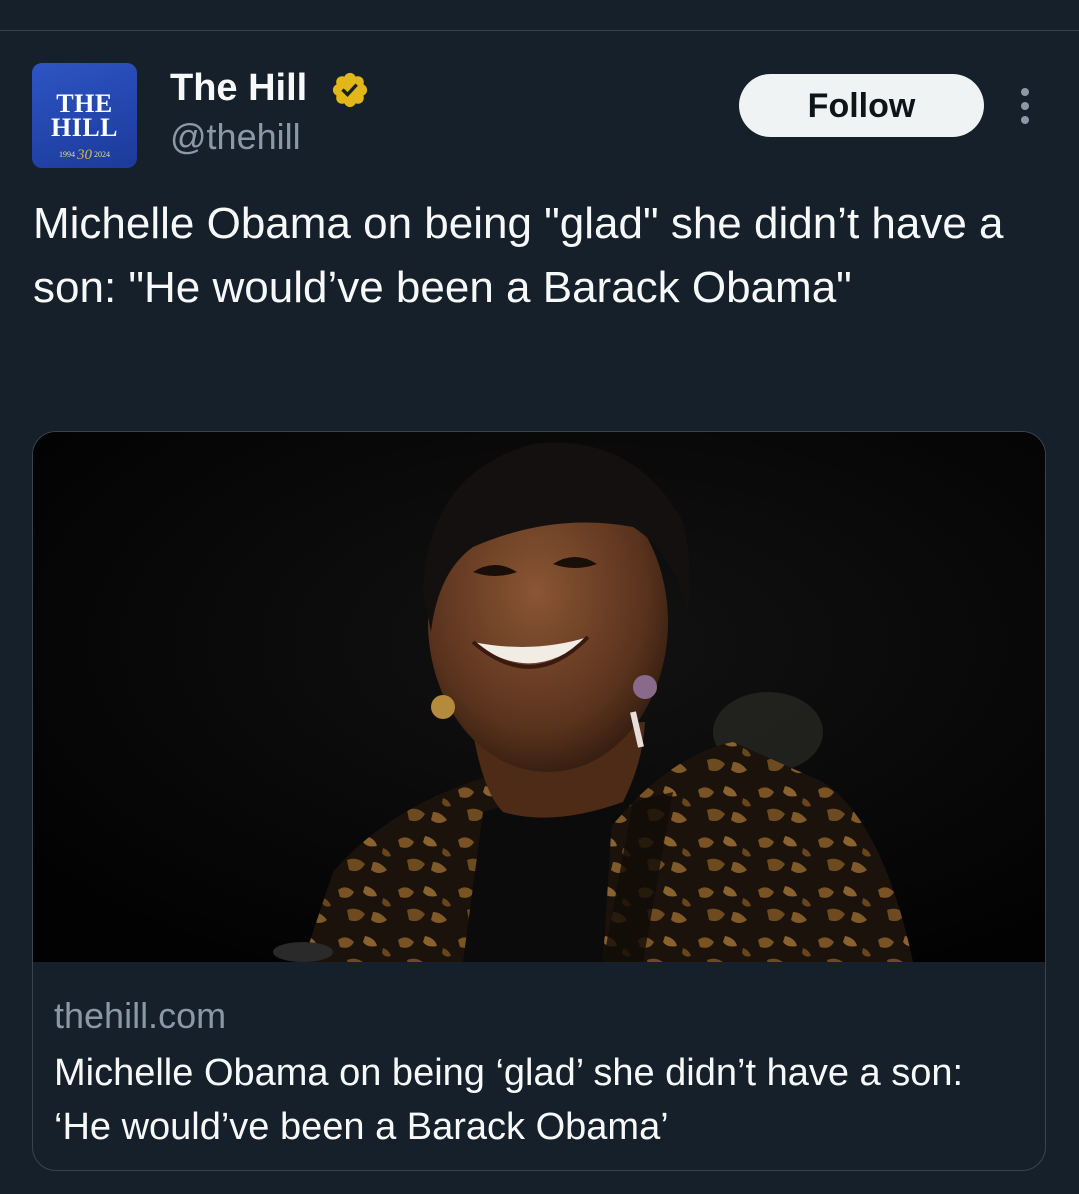 The width and height of the screenshot is (1079, 1194). I want to click on top-divider, so click(539, 30).